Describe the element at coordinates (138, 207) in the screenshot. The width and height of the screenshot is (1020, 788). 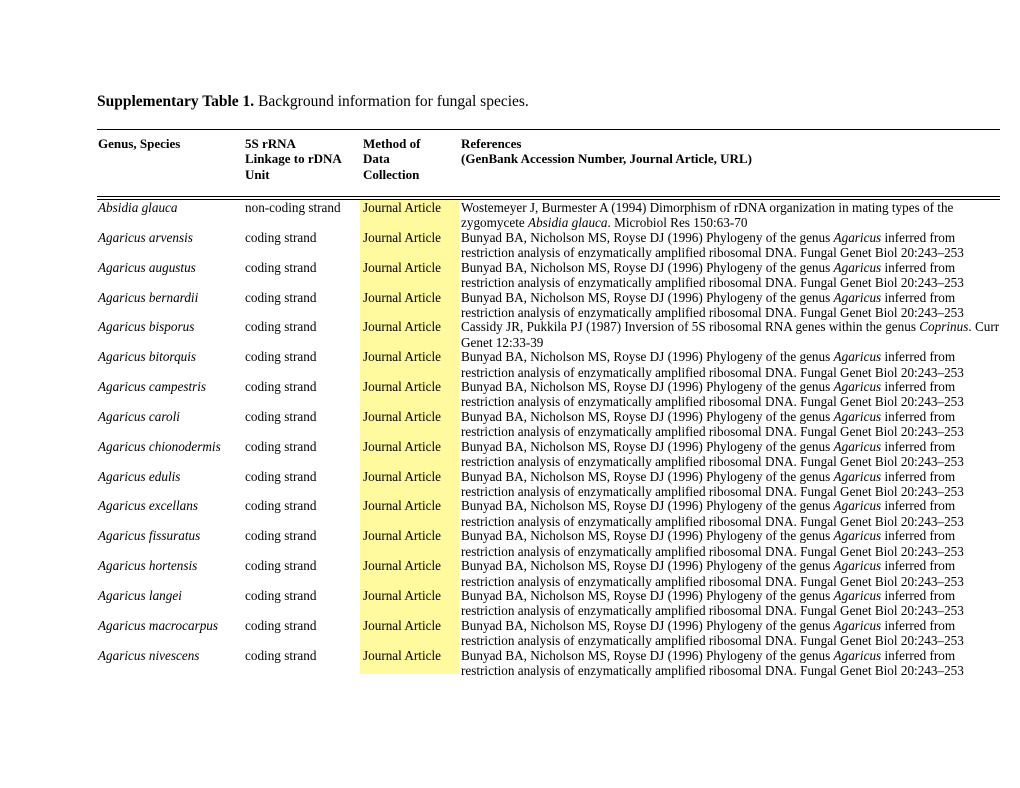
I see `cell-species: Absidia glauca` at that location.